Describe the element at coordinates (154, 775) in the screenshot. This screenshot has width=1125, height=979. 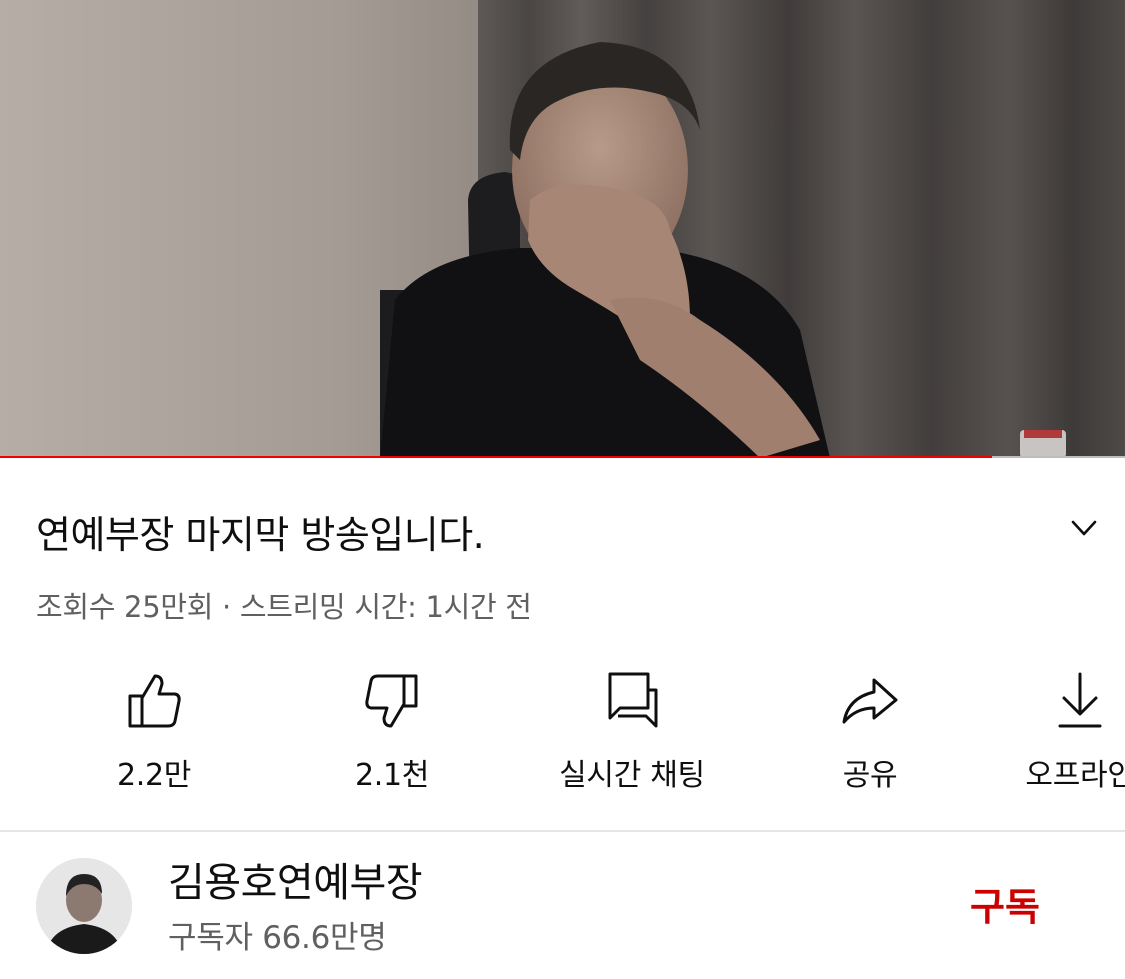
I see `like-count: 2.2만` at that location.